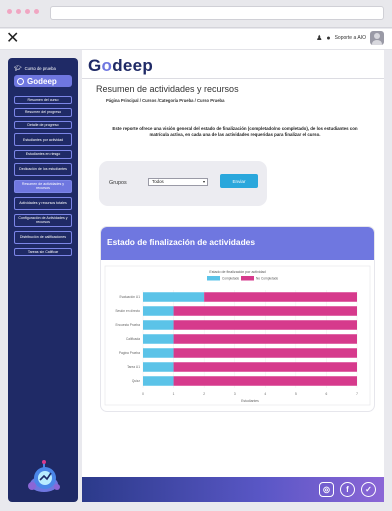  I want to click on y-tick-label: Sesión en directo, so click(127, 311).